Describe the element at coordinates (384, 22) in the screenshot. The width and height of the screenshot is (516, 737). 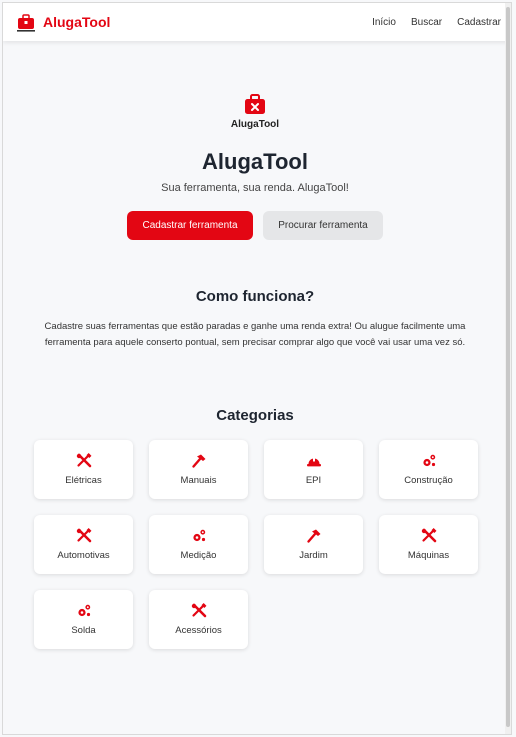
I see `nav-link-inicio: Início` at that location.